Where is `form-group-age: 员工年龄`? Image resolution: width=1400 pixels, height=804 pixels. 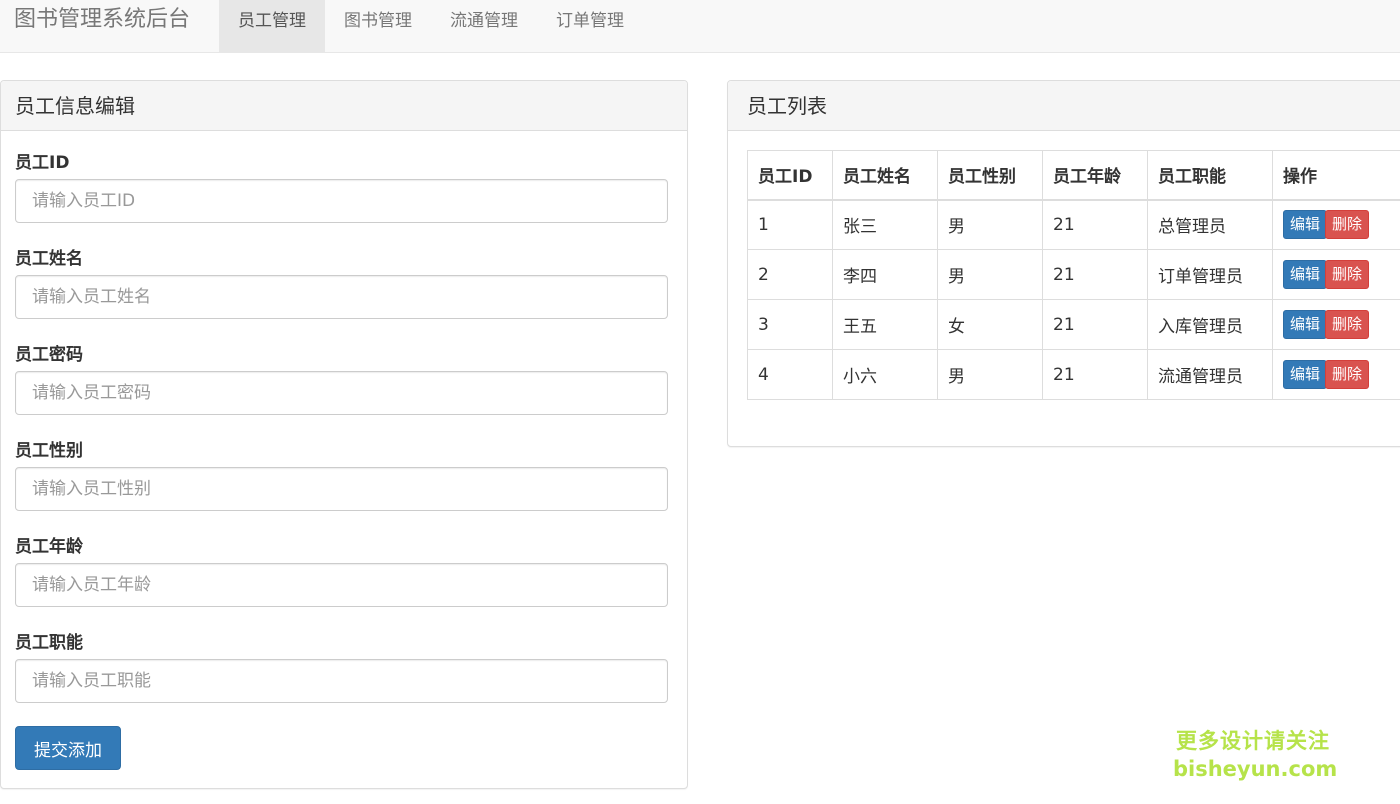
form-group-age: 员工年龄 is located at coordinates (341, 571).